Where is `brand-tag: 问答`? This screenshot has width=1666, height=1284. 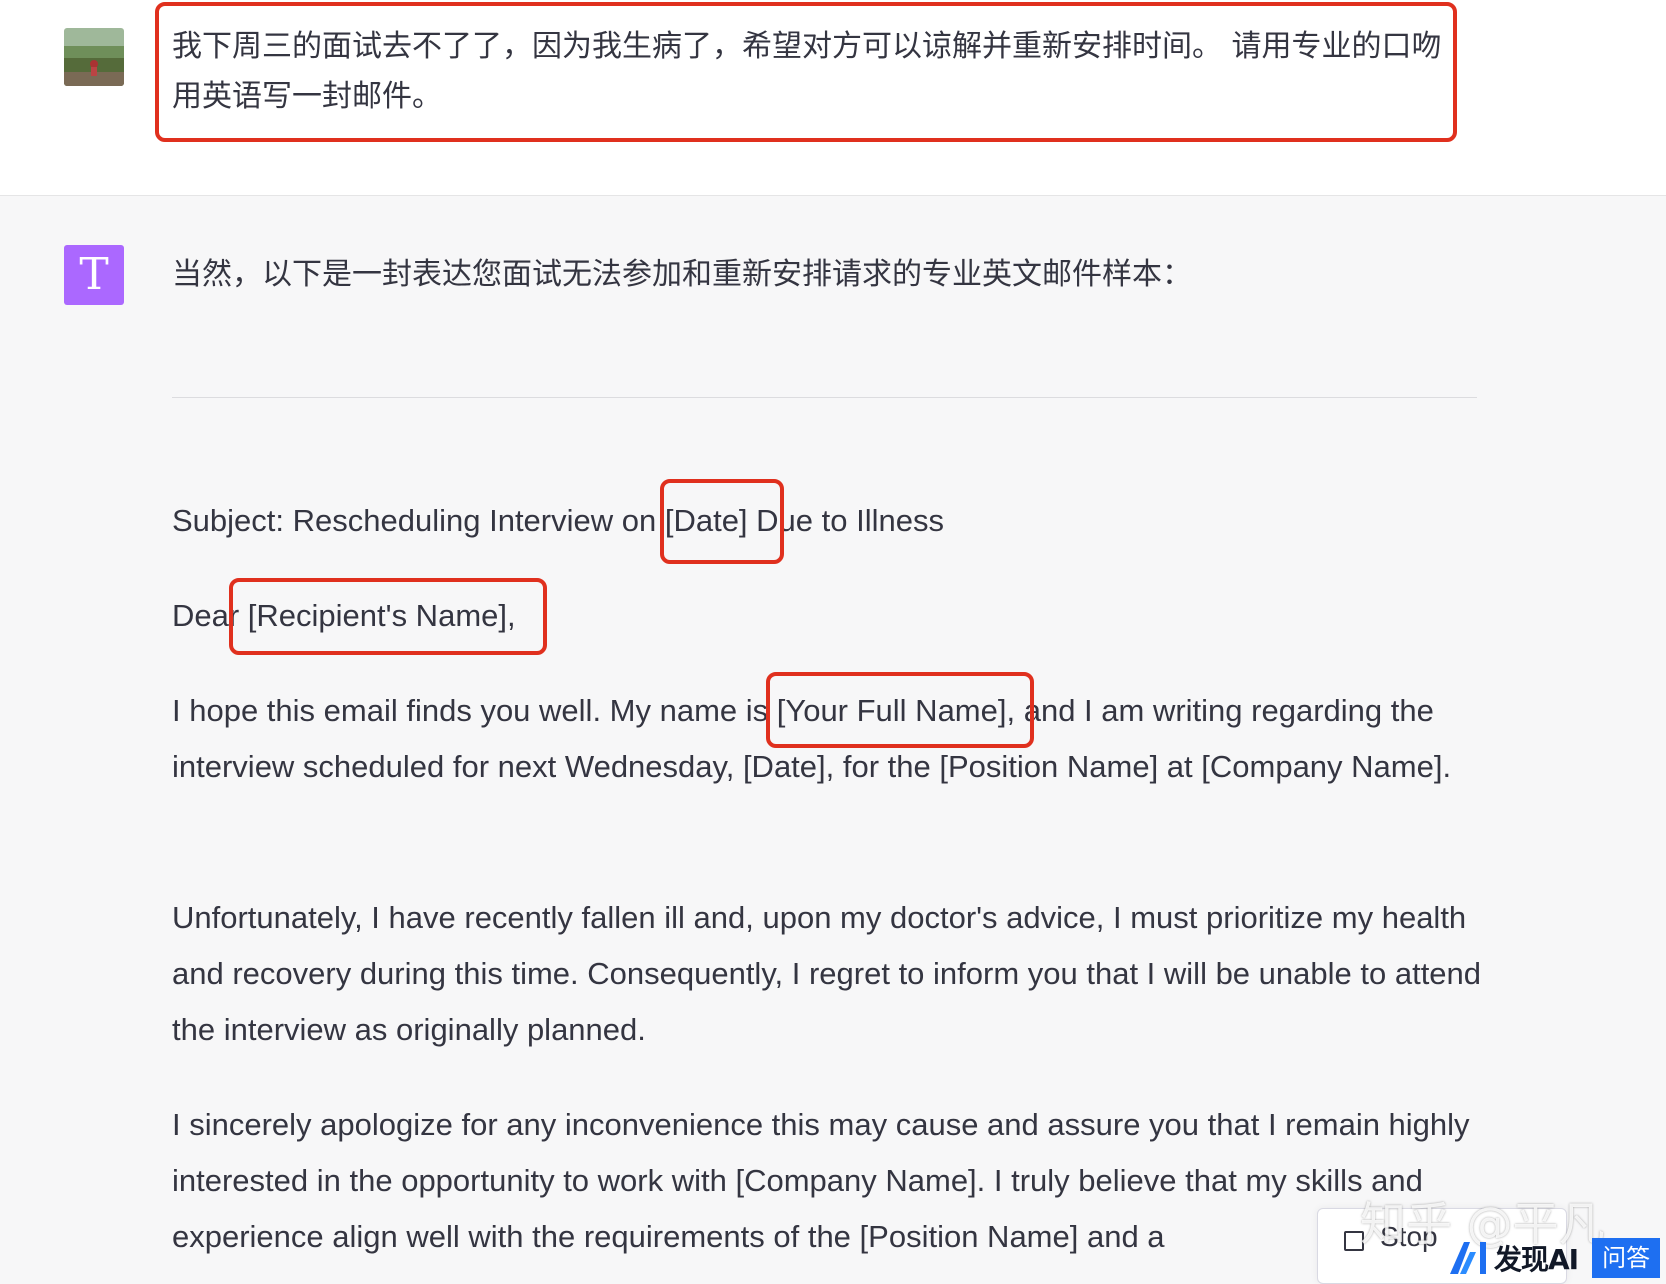
brand-tag: 问答 is located at coordinates (1626, 1258).